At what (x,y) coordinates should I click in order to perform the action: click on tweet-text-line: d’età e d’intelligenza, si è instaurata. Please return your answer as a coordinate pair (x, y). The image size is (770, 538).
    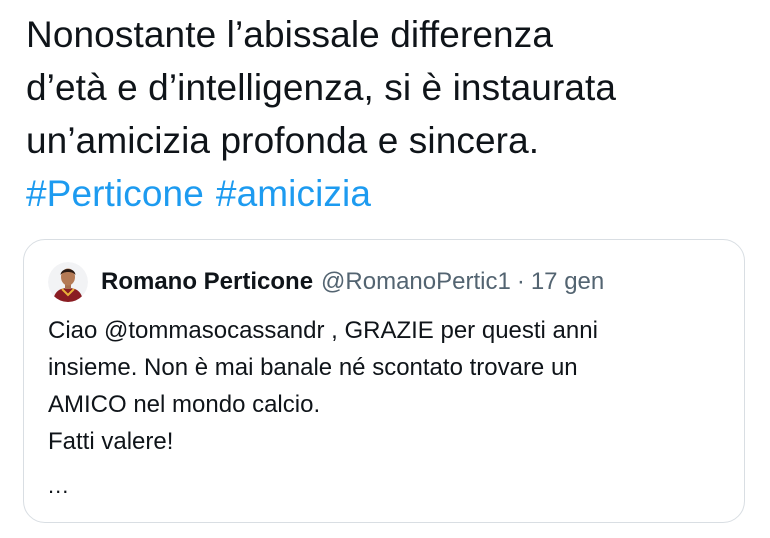
    Looking at the image, I should click on (321, 87).